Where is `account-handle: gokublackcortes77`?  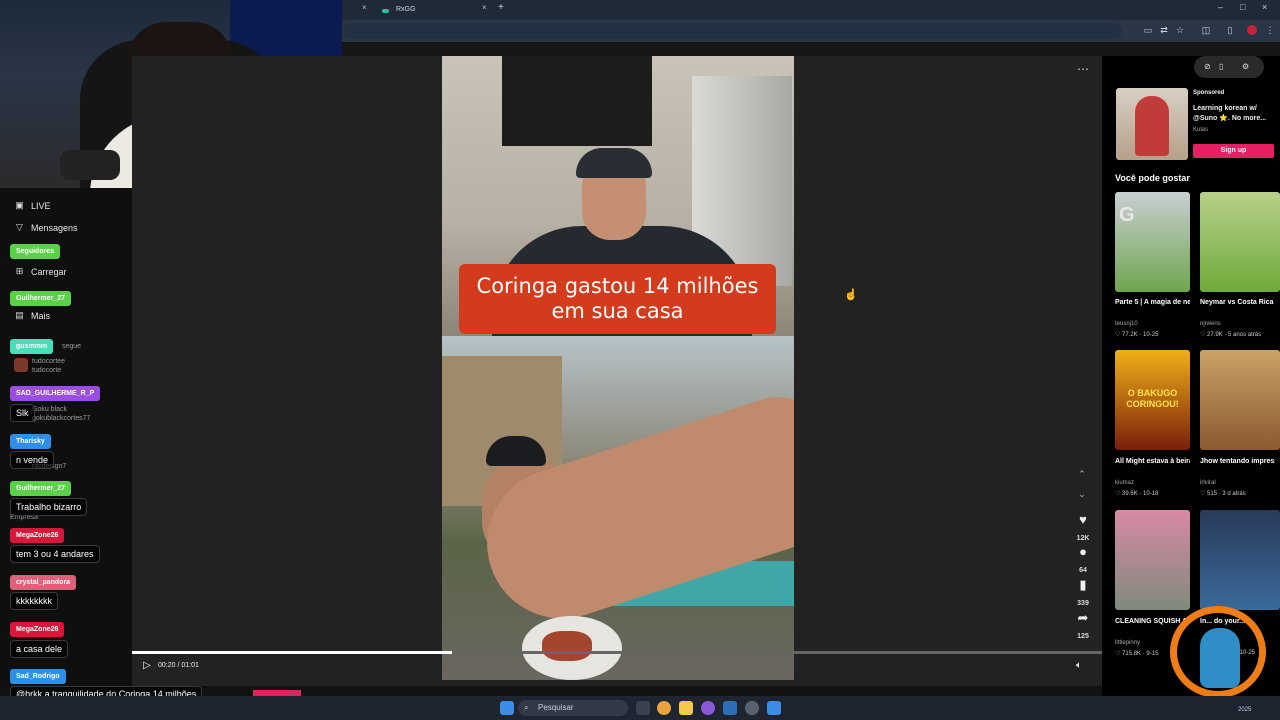
account-handle: gokublackcortes77 is located at coordinates (61, 418).